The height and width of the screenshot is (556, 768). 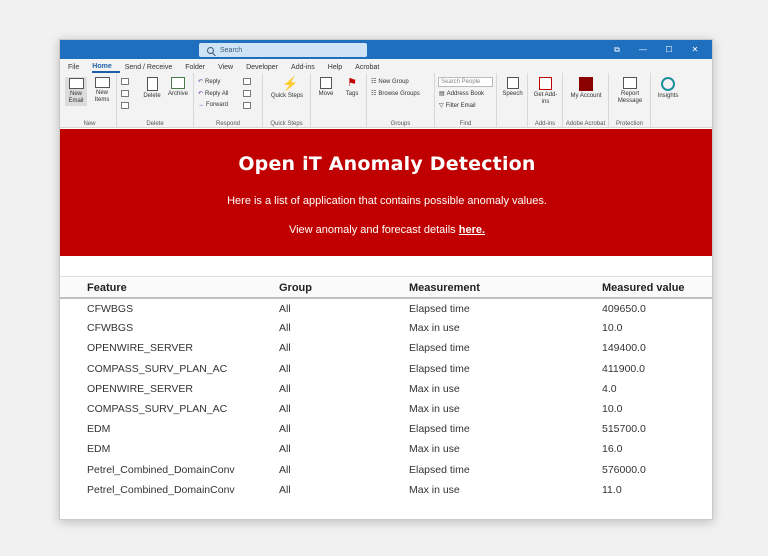 I want to click on move-button: Move, so click(x=326, y=87).